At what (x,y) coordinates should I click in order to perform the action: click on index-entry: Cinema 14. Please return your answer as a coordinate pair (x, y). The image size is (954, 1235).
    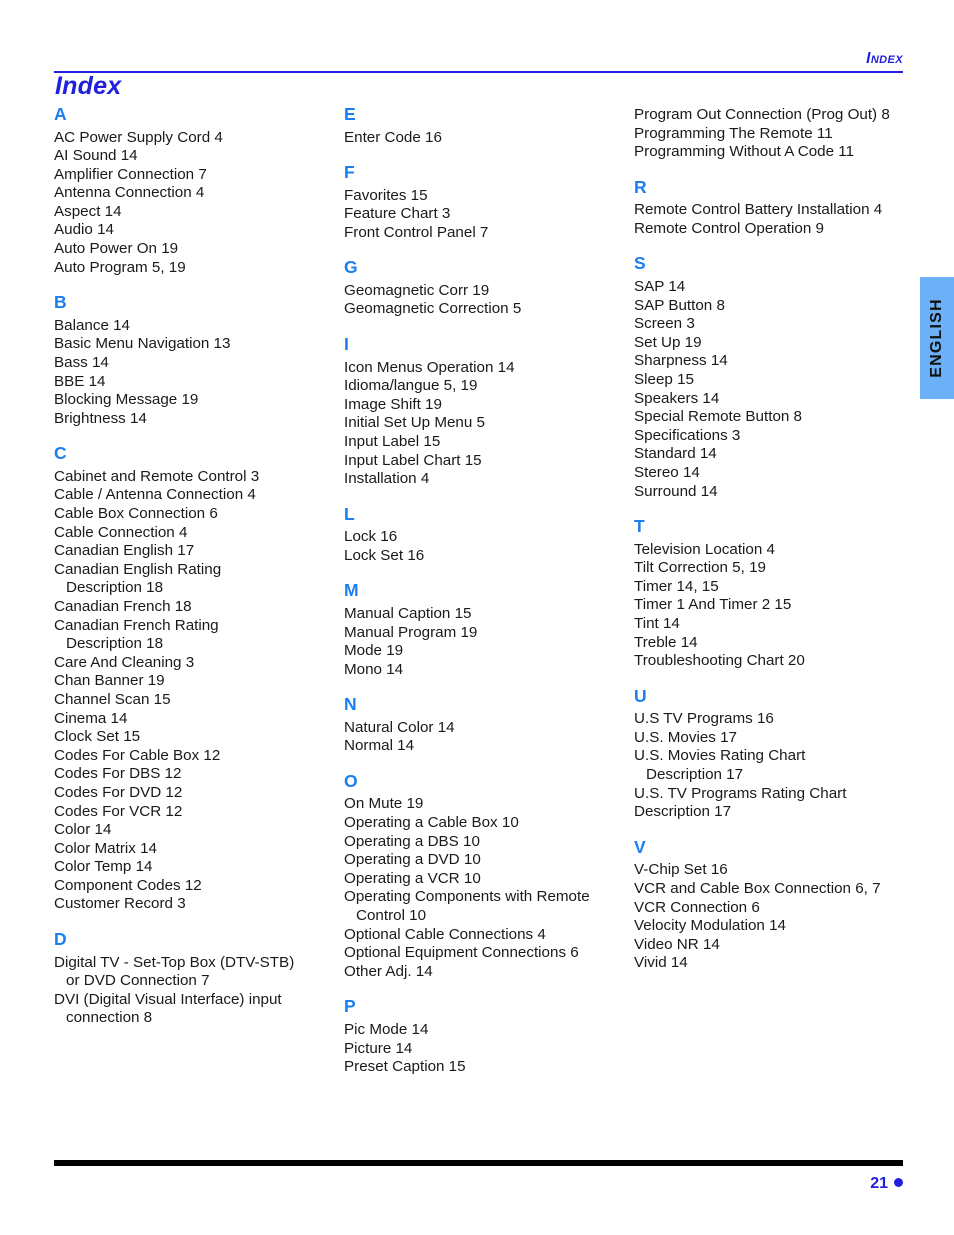
    Looking at the image, I should click on (91, 718).